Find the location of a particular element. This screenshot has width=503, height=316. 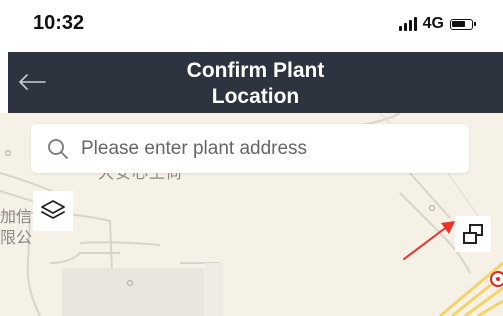

back-button is located at coordinates (32, 82).